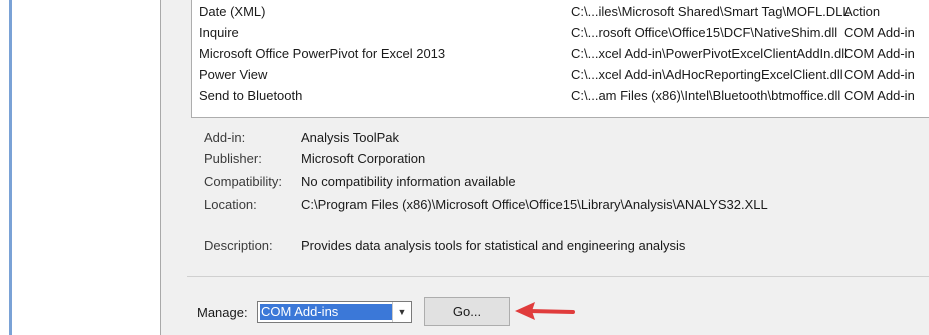 The width and height of the screenshot is (929, 335). I want to click on addin-name: Send to Bluetooth, so click(251, 95).